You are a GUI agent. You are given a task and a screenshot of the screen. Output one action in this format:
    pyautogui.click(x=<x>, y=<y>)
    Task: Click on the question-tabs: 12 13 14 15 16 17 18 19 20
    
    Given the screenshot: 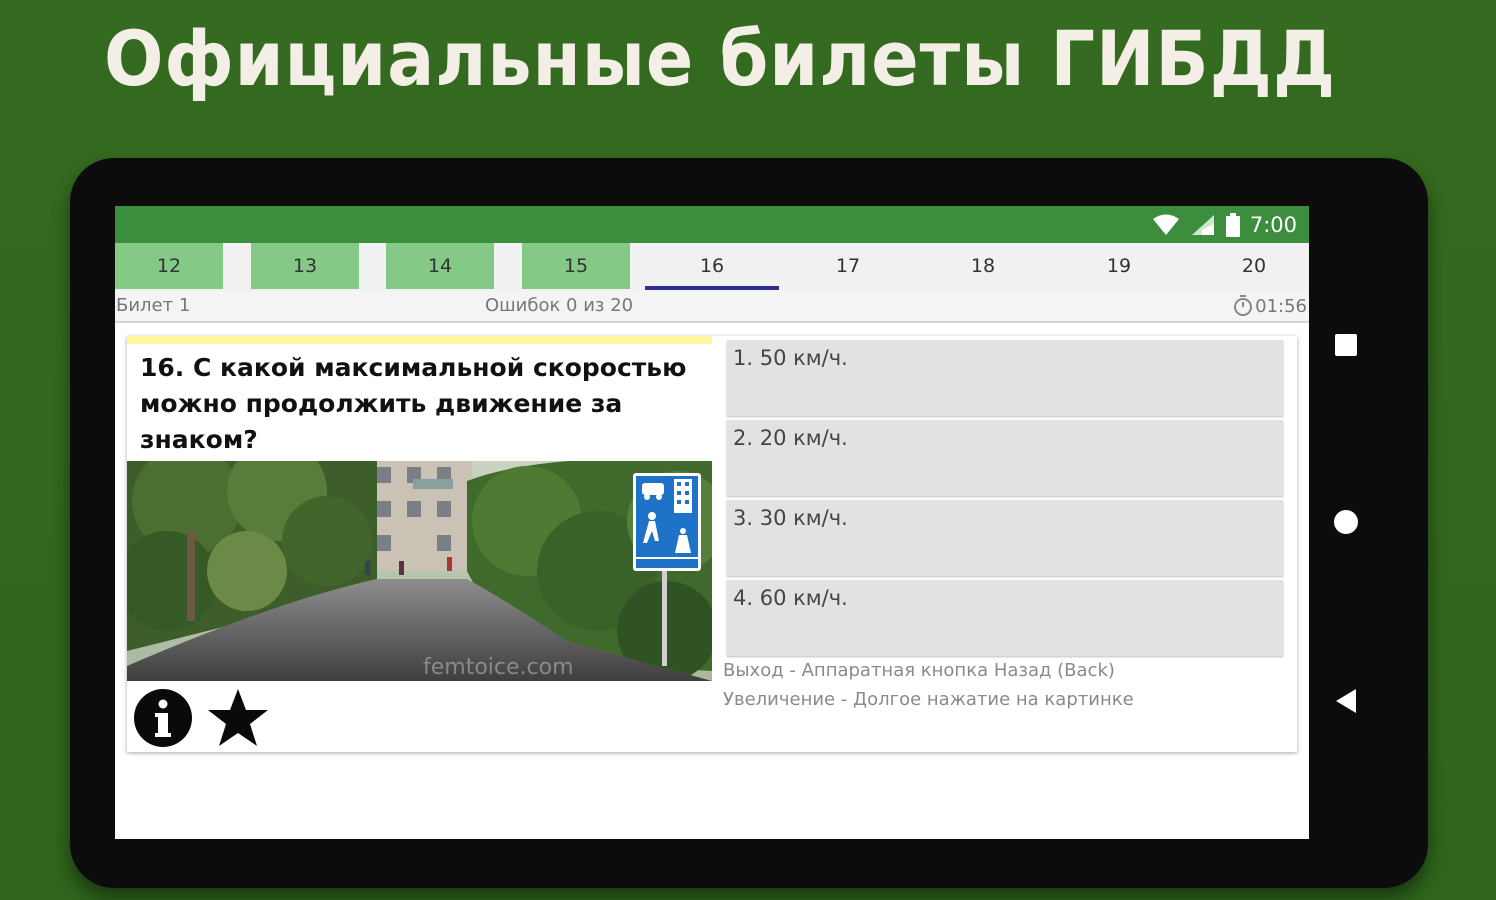 What is the action you would take?
    pyautogui.click(x=712, y=267)
    